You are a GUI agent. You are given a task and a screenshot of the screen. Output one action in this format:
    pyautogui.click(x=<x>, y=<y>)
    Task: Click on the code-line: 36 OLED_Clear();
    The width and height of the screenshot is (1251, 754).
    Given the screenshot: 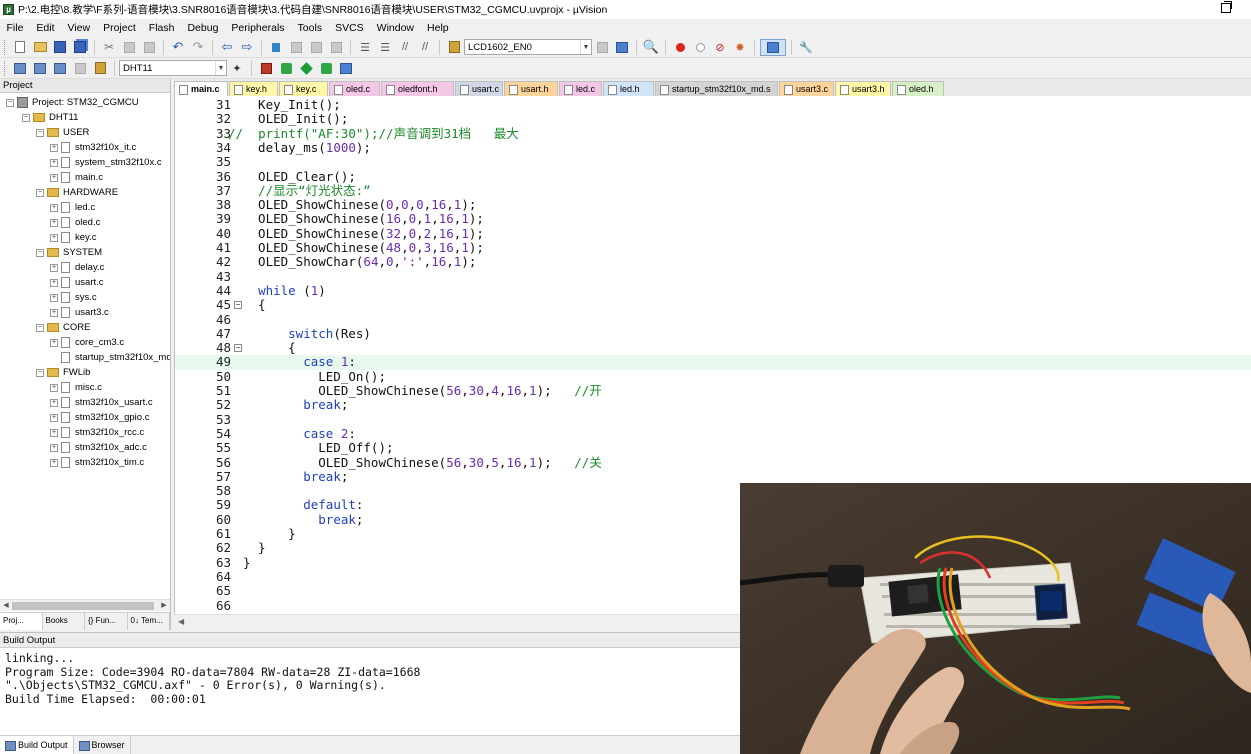 What is the action you would take?
    pyautogui.click(x=713, y=176)
    